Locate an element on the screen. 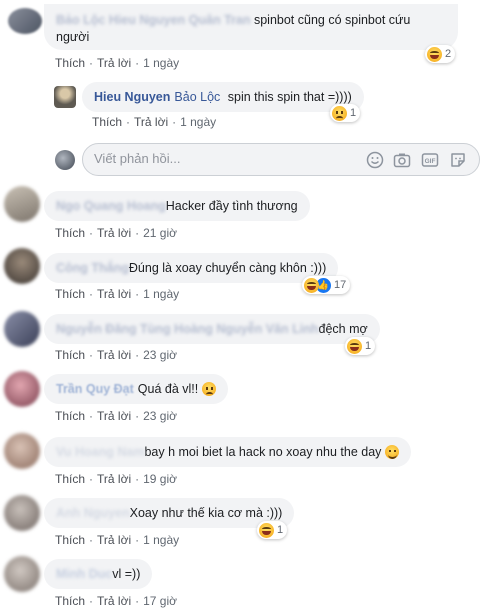  comment-bubble: Minh Ducvl =)) is located at coordinates (98, 574).